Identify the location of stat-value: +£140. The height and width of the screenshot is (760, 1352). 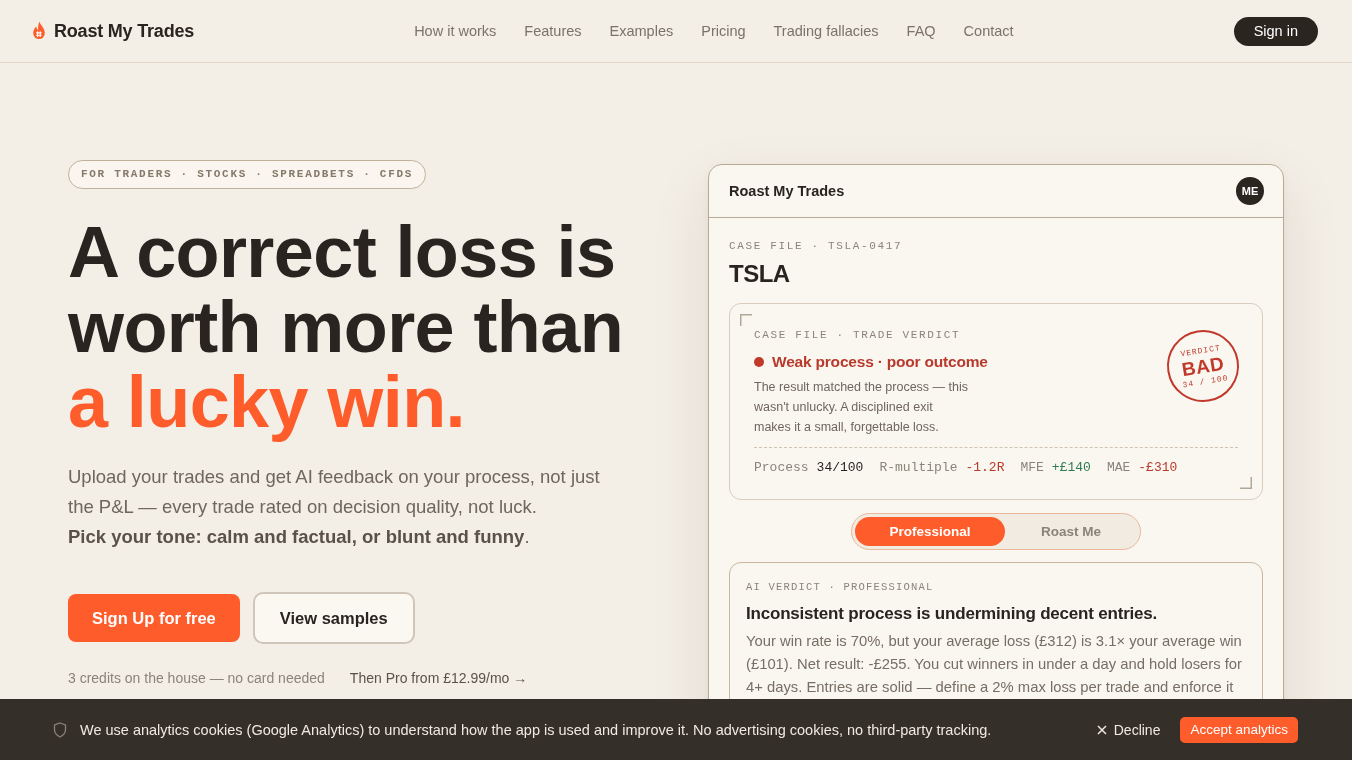
(1071, 468).